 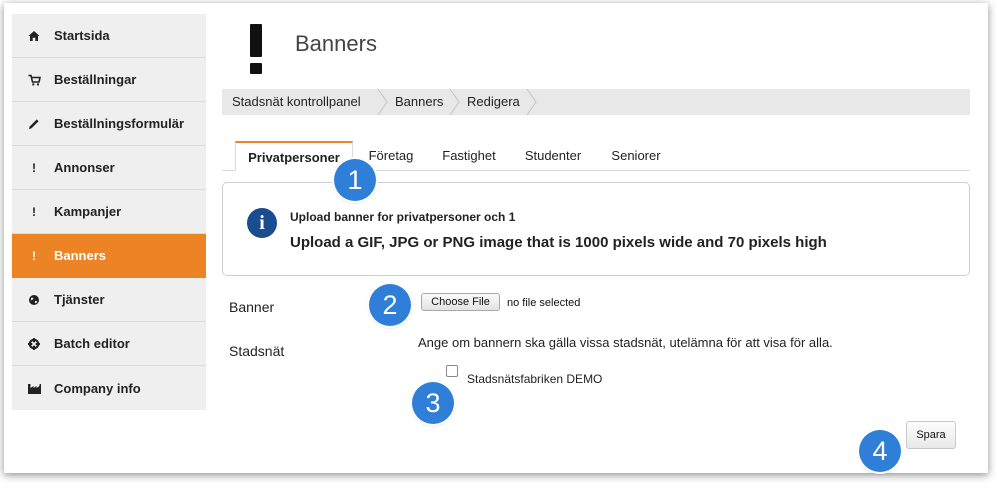 What do you see at coordinates (355, 180) in the screenshot?
I see `callout-badge: 1` at bounding box center [355, 180].